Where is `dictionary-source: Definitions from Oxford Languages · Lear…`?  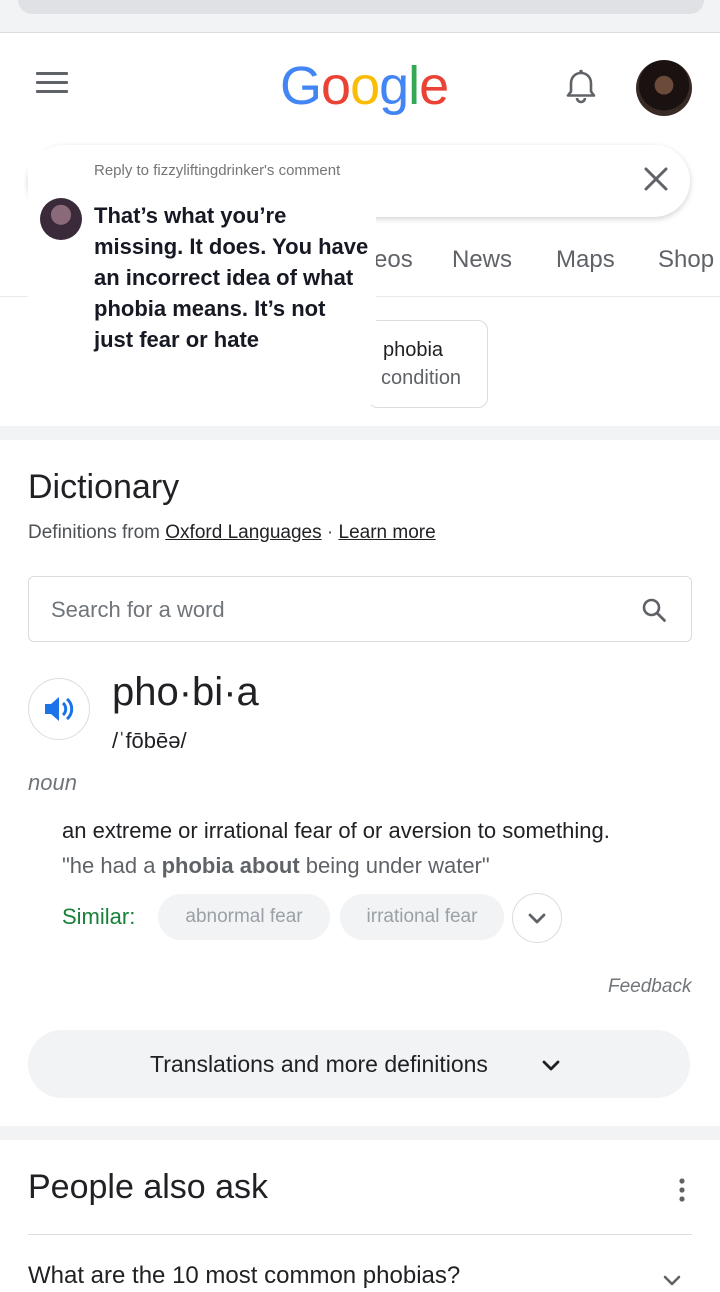
dictionary-source: Definitions from Oxford Languages · Lear… is located at coordinates (232, 533).